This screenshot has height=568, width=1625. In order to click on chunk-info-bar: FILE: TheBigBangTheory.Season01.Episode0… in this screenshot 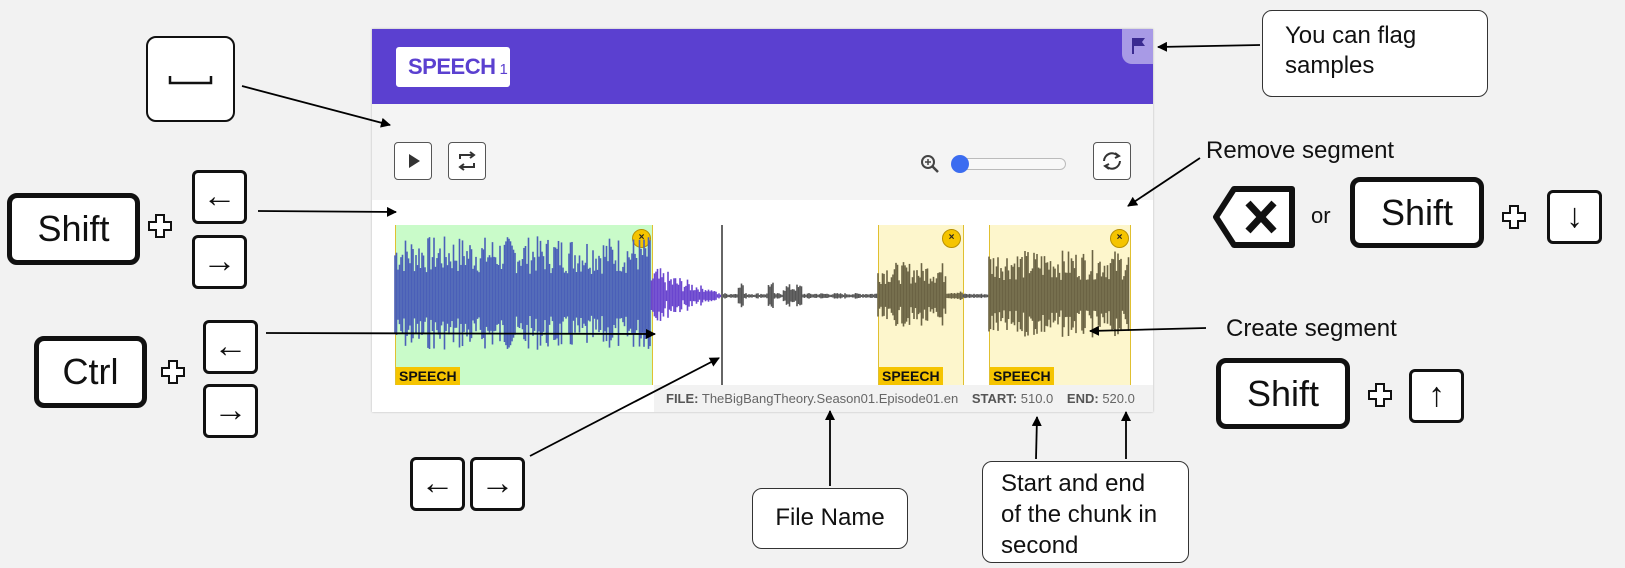, I will do `click(903, 398)`.